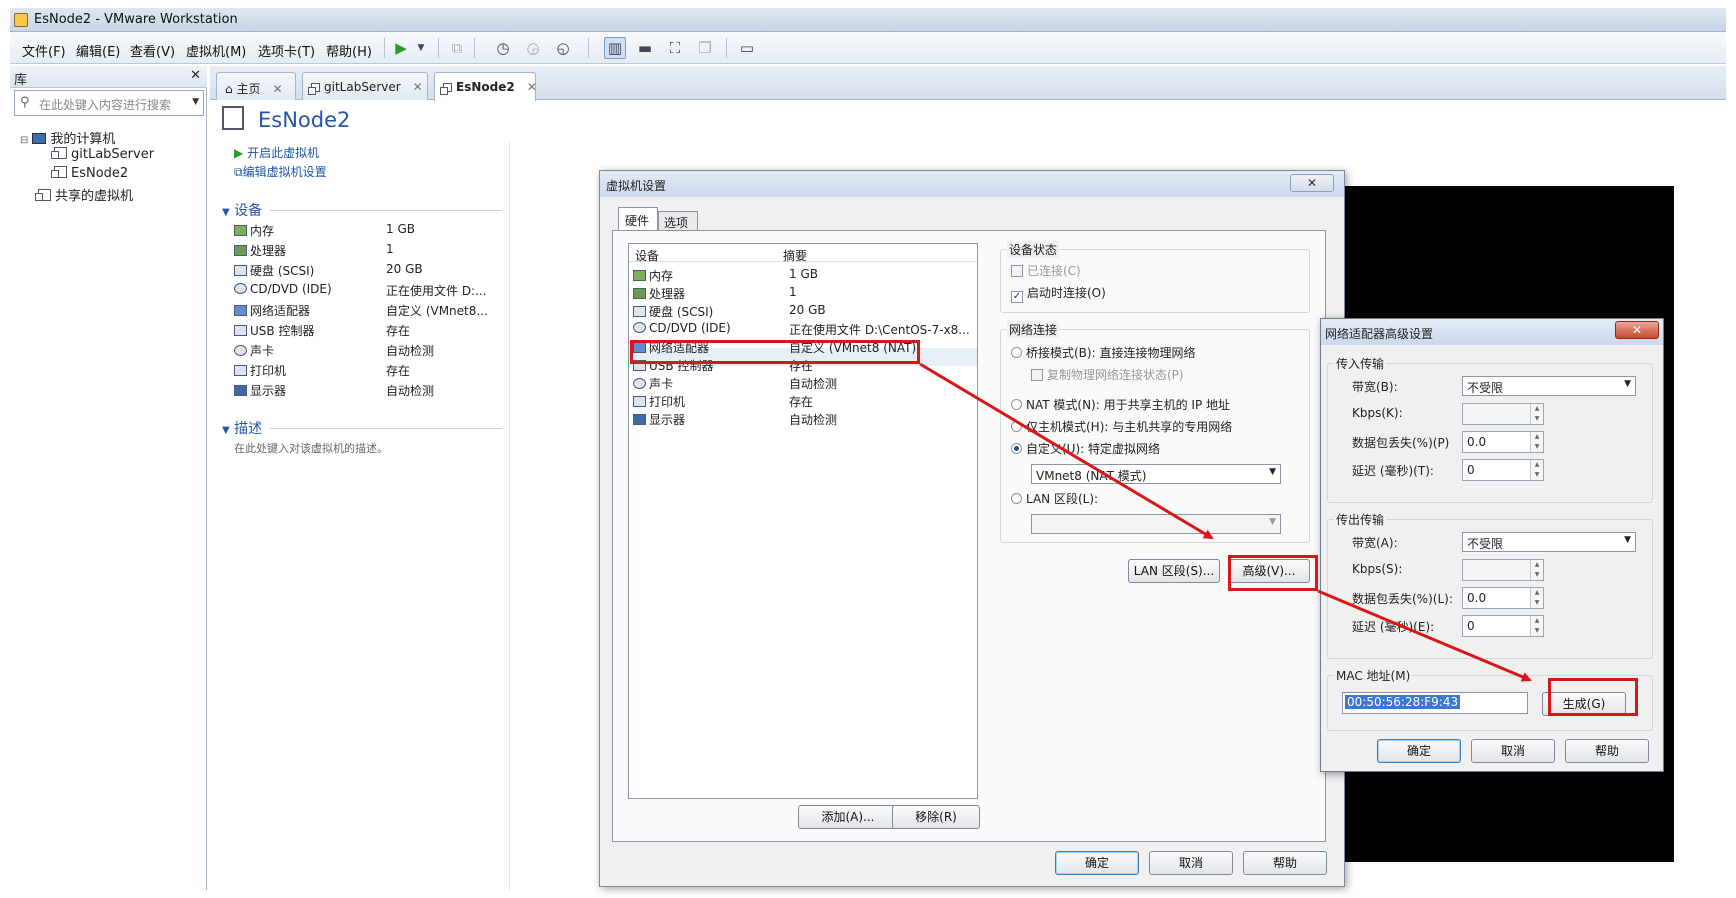 This screenshot has height=898, width=1736. What do you see at coordinates (1225, 522) in the screenshot?
I see `annotation-arrows` at bounding box center [1225, 522].